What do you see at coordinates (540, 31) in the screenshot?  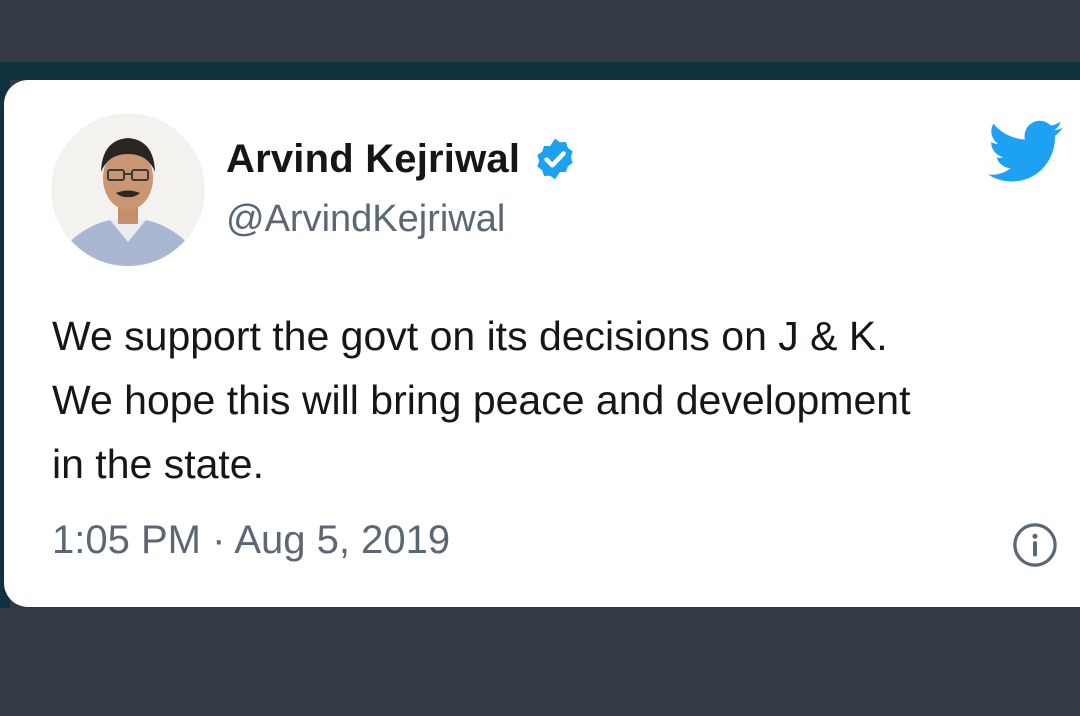 I see `top-background-band` at bounding box center [540, 31].